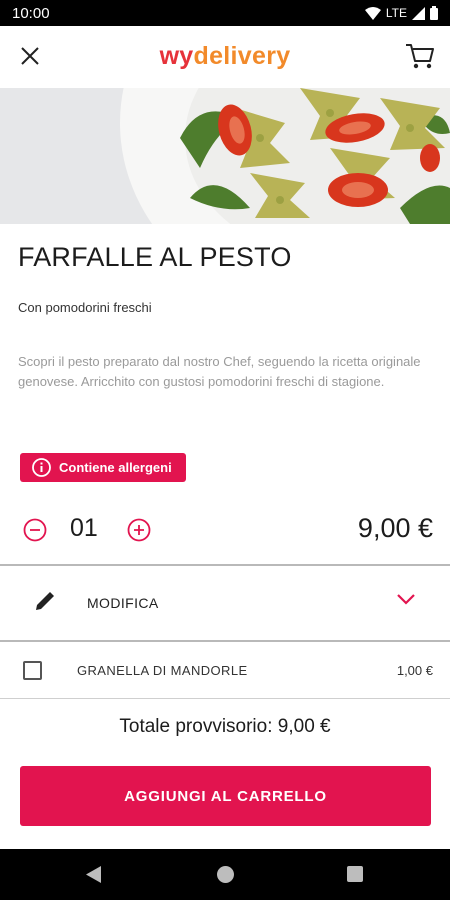  I want to click on plus-circle-icon, so click(139, 530).